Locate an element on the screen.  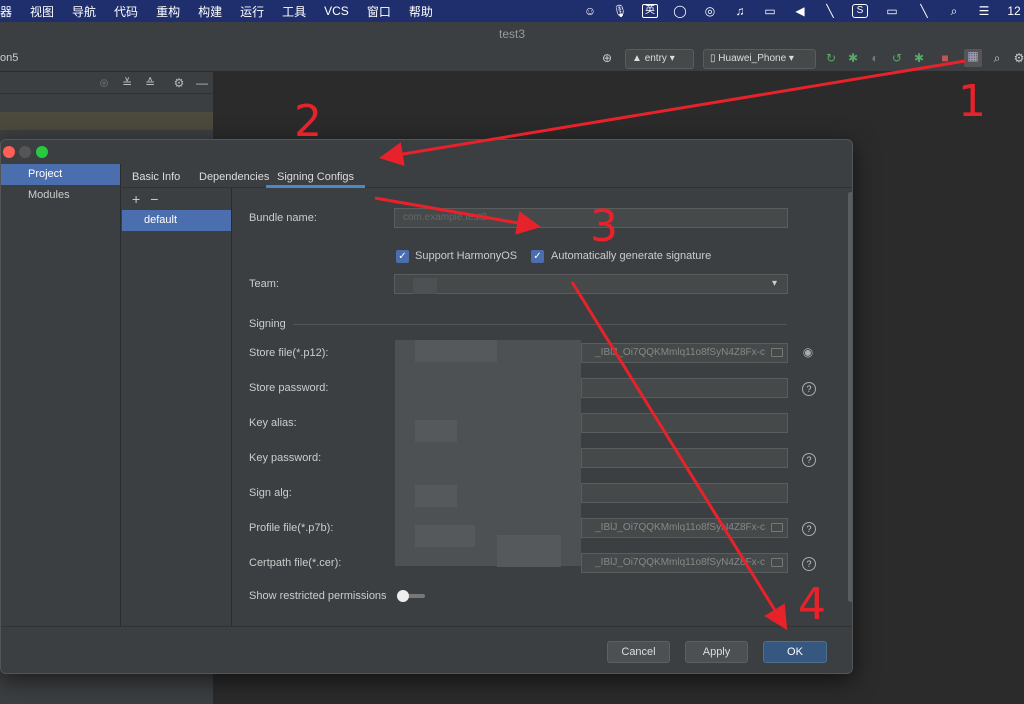
menu-item-tools: 工具 is located at coordinates (294, 11).